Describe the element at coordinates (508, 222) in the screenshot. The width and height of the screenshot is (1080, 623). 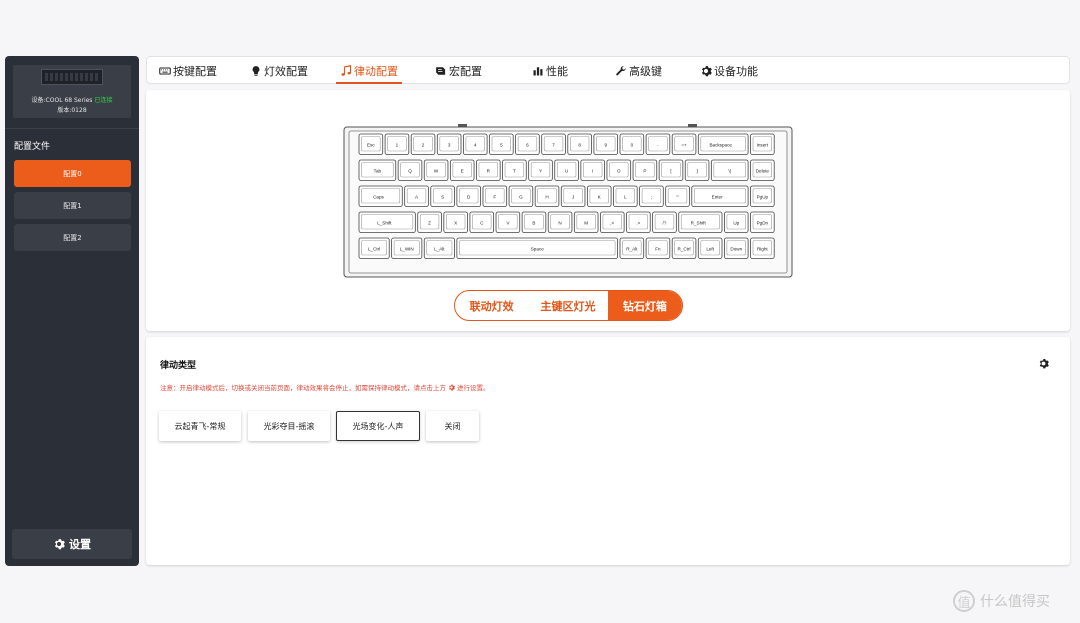
I see `key: V` at that location.